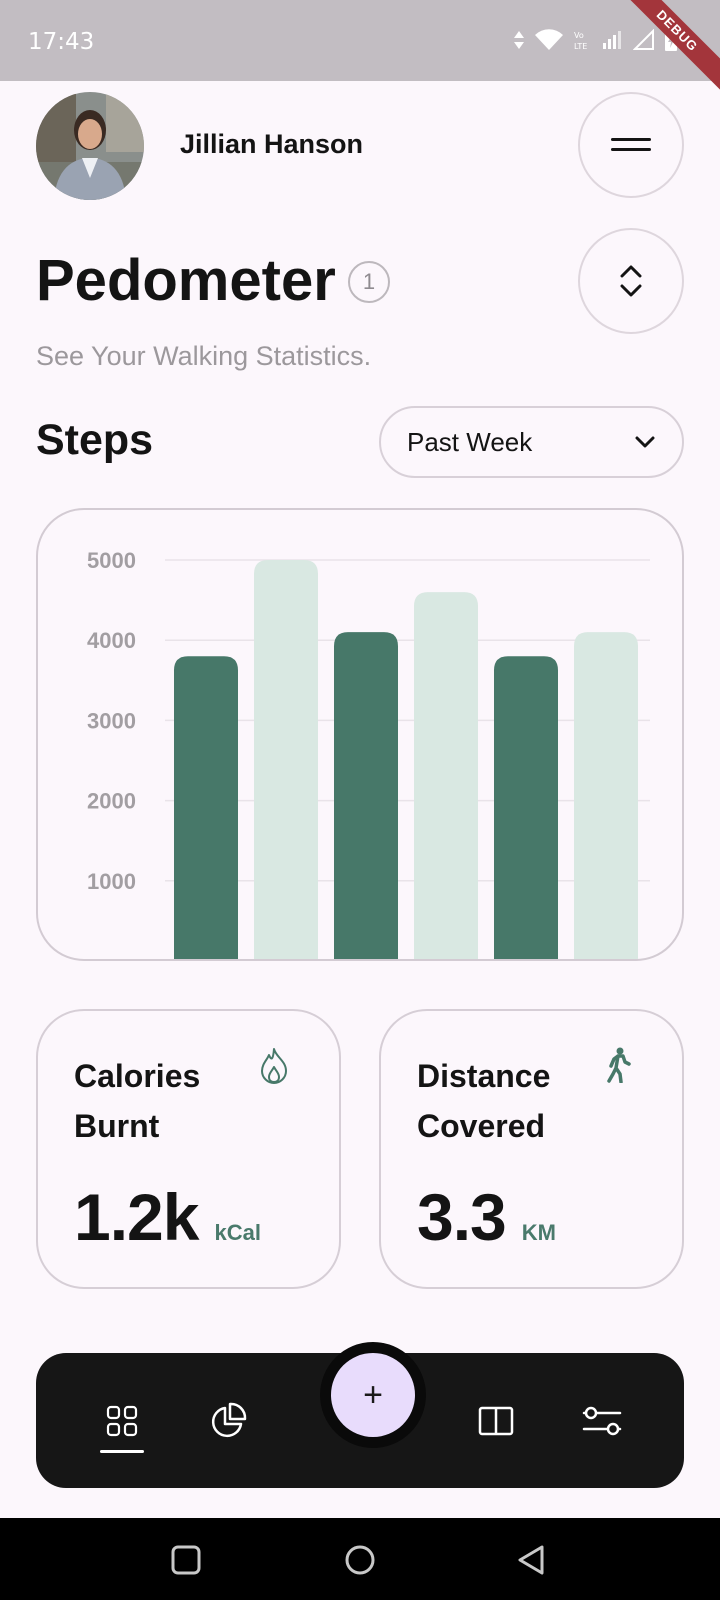 This screenshot has height=1600, width=720. I want to click on period-dropdown: Past Week, so click(531, 442).